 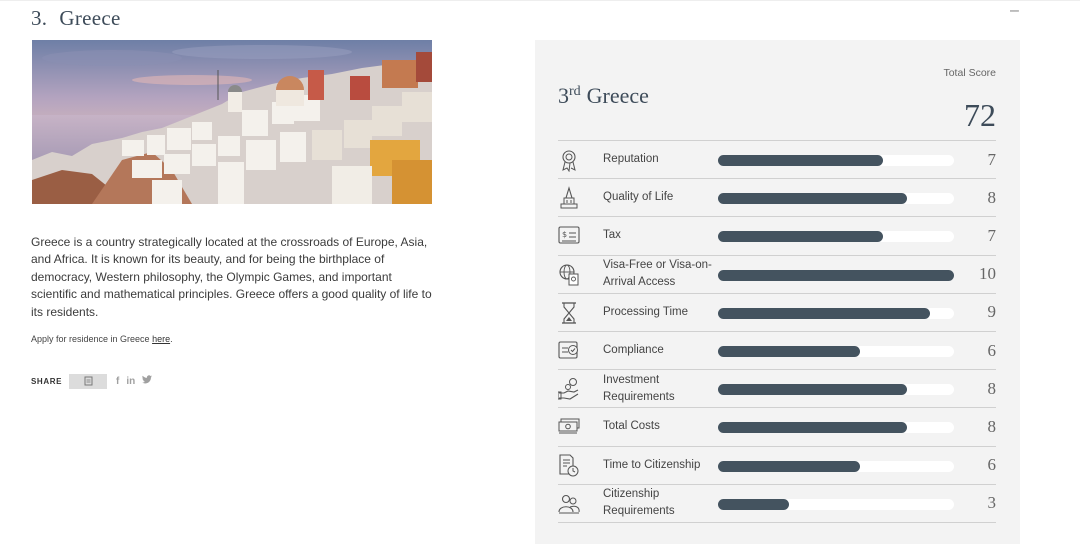 I want to click on score-row-label: Tax, so click(x=612, y=235).